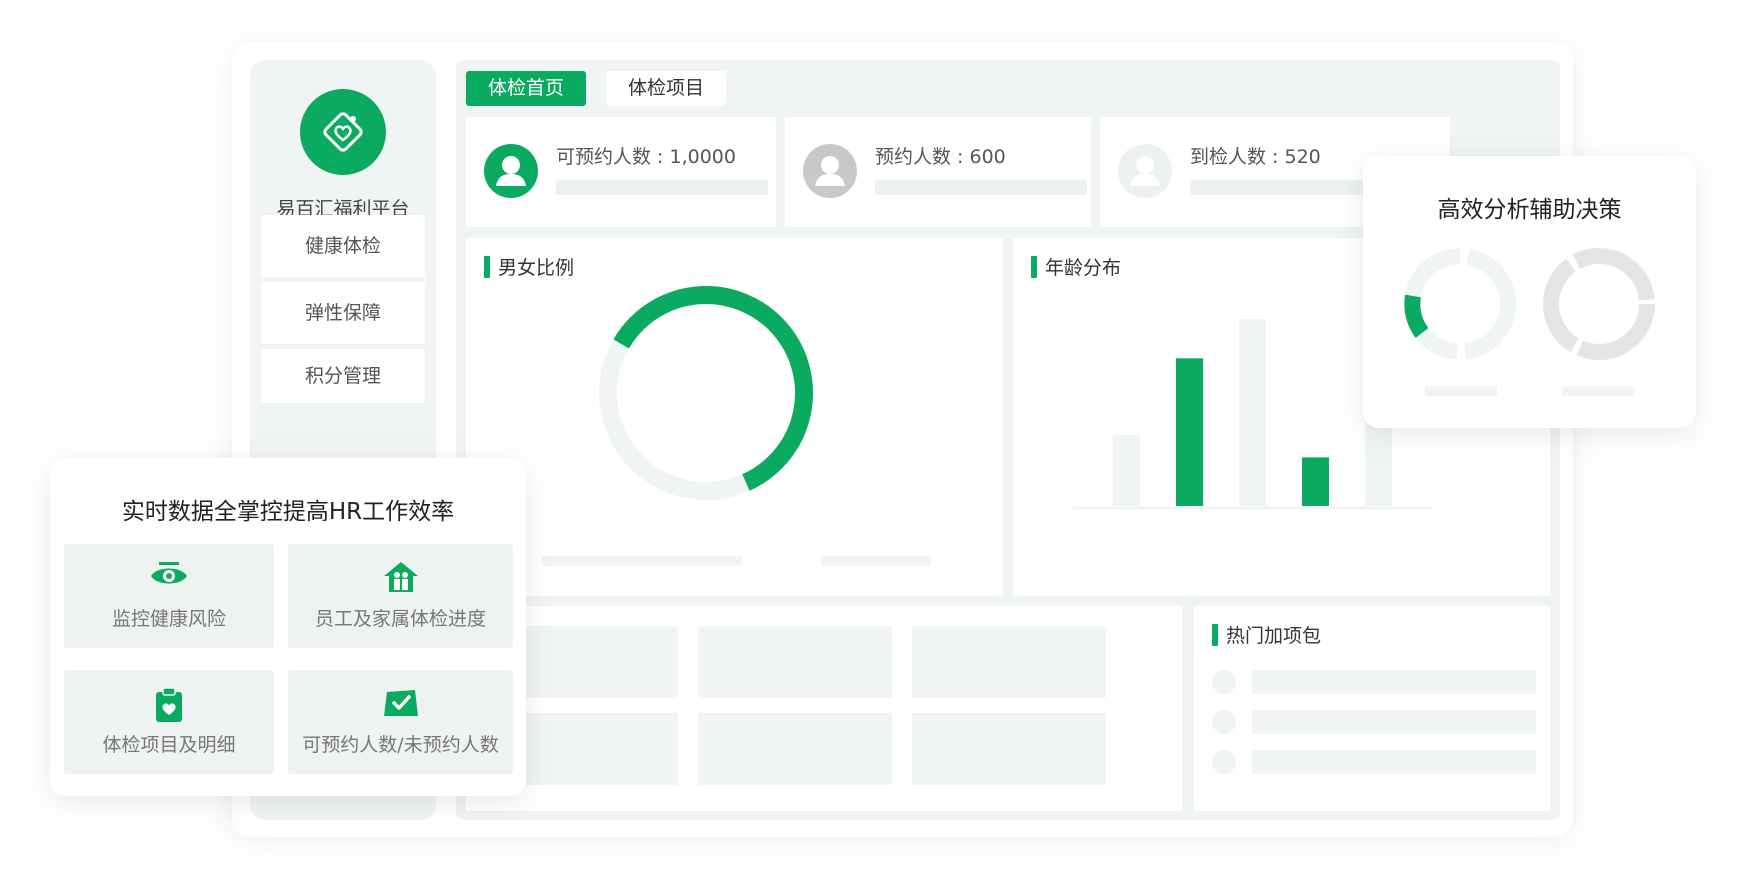  I want to click on feature-family-progress: 员工及家属体检进度, so click(400, 596).